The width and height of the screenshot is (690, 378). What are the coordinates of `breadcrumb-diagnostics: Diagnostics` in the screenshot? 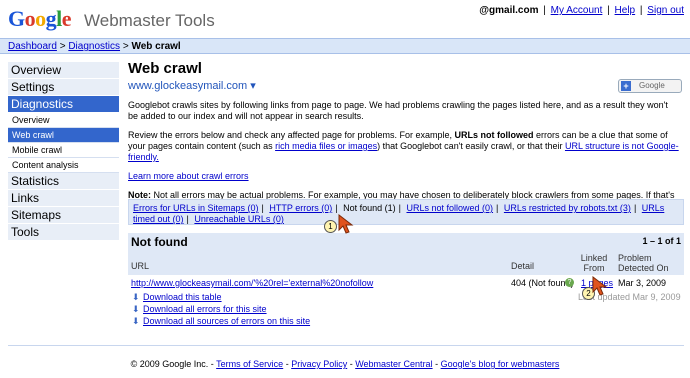 It's located at (94, 46).